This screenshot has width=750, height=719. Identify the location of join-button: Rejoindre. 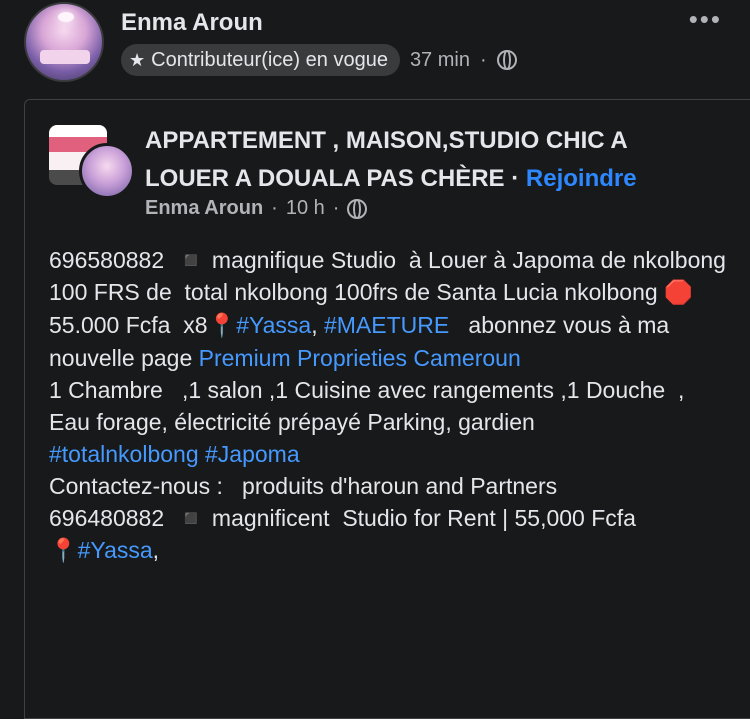
(581, 178).